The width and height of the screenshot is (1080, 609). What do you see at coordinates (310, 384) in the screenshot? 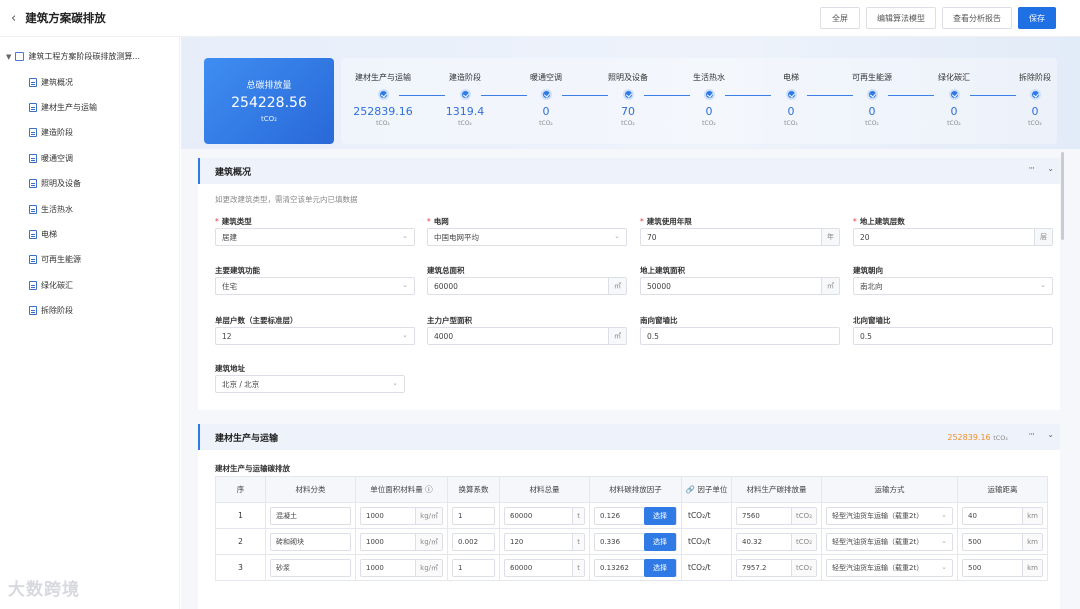
I see `address-select: 北京 / 北京 ⌄` at bounding box center [310, 384].